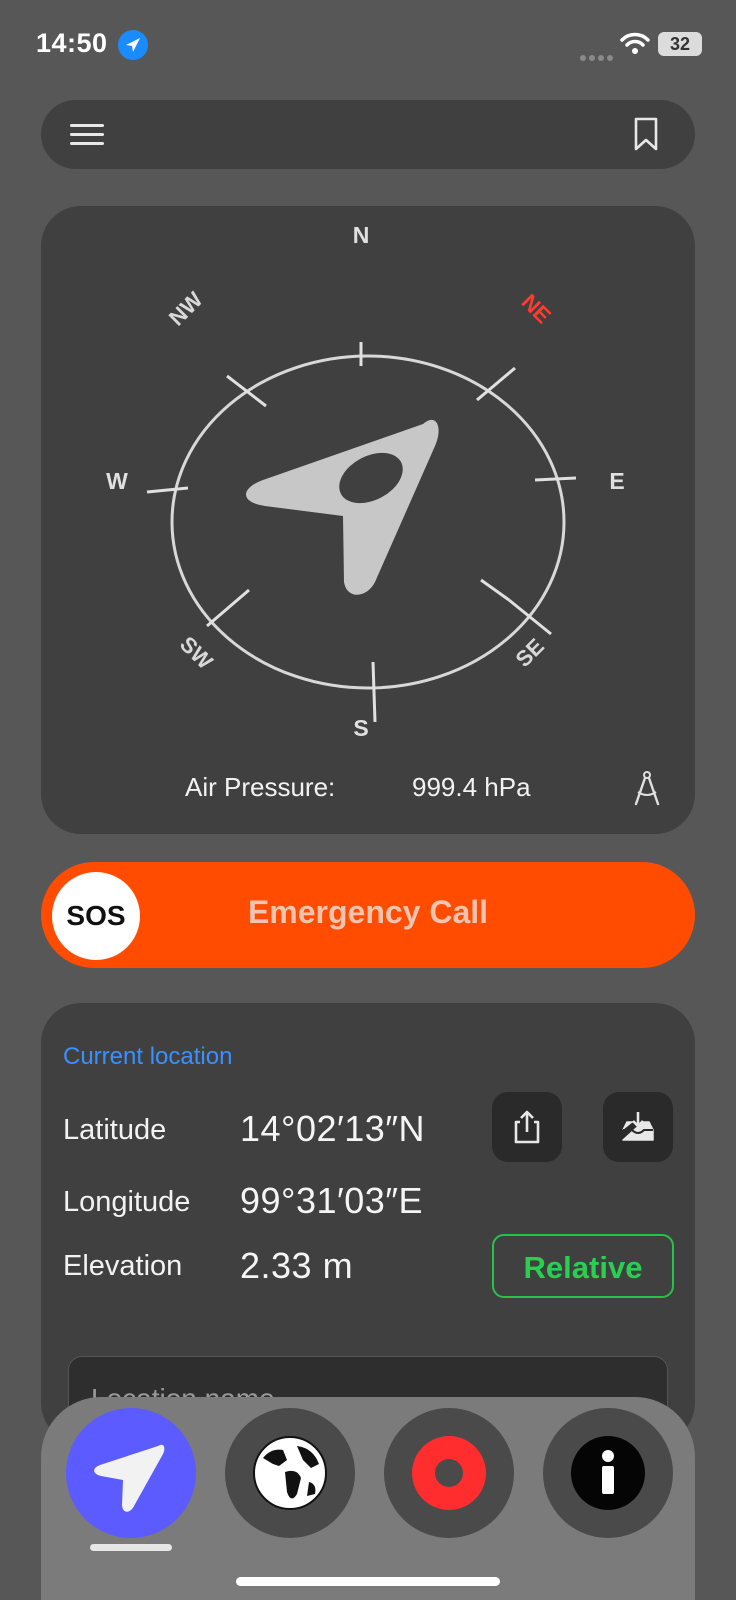  Describe the element at coordinates (333, 1128) in the screenshot. I see `latitude-value: 14°02′13″N` at that location.